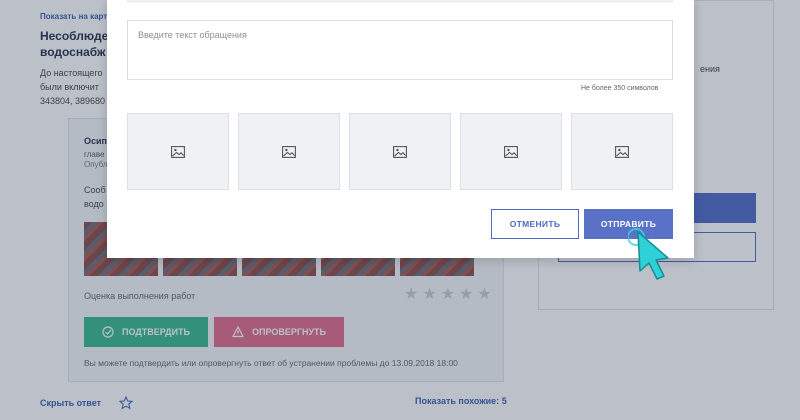  I want to click on appeal-text-placeholder: Введите текст обращения, so click(192, 35).